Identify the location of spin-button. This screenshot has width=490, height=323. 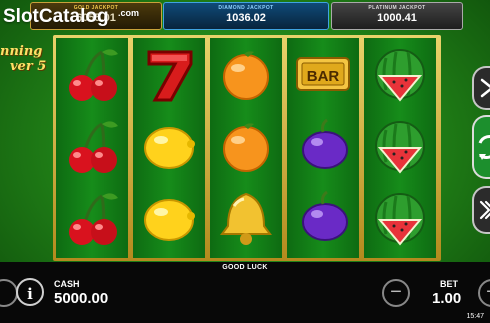
(481, 147).